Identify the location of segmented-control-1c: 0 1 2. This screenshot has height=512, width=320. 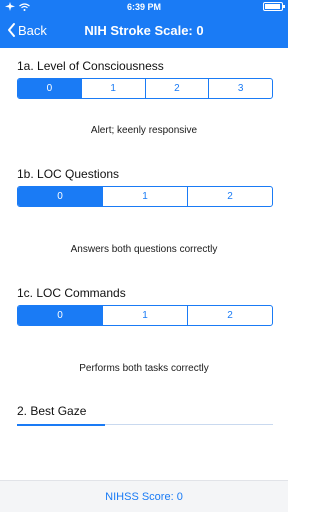
(145, 315).